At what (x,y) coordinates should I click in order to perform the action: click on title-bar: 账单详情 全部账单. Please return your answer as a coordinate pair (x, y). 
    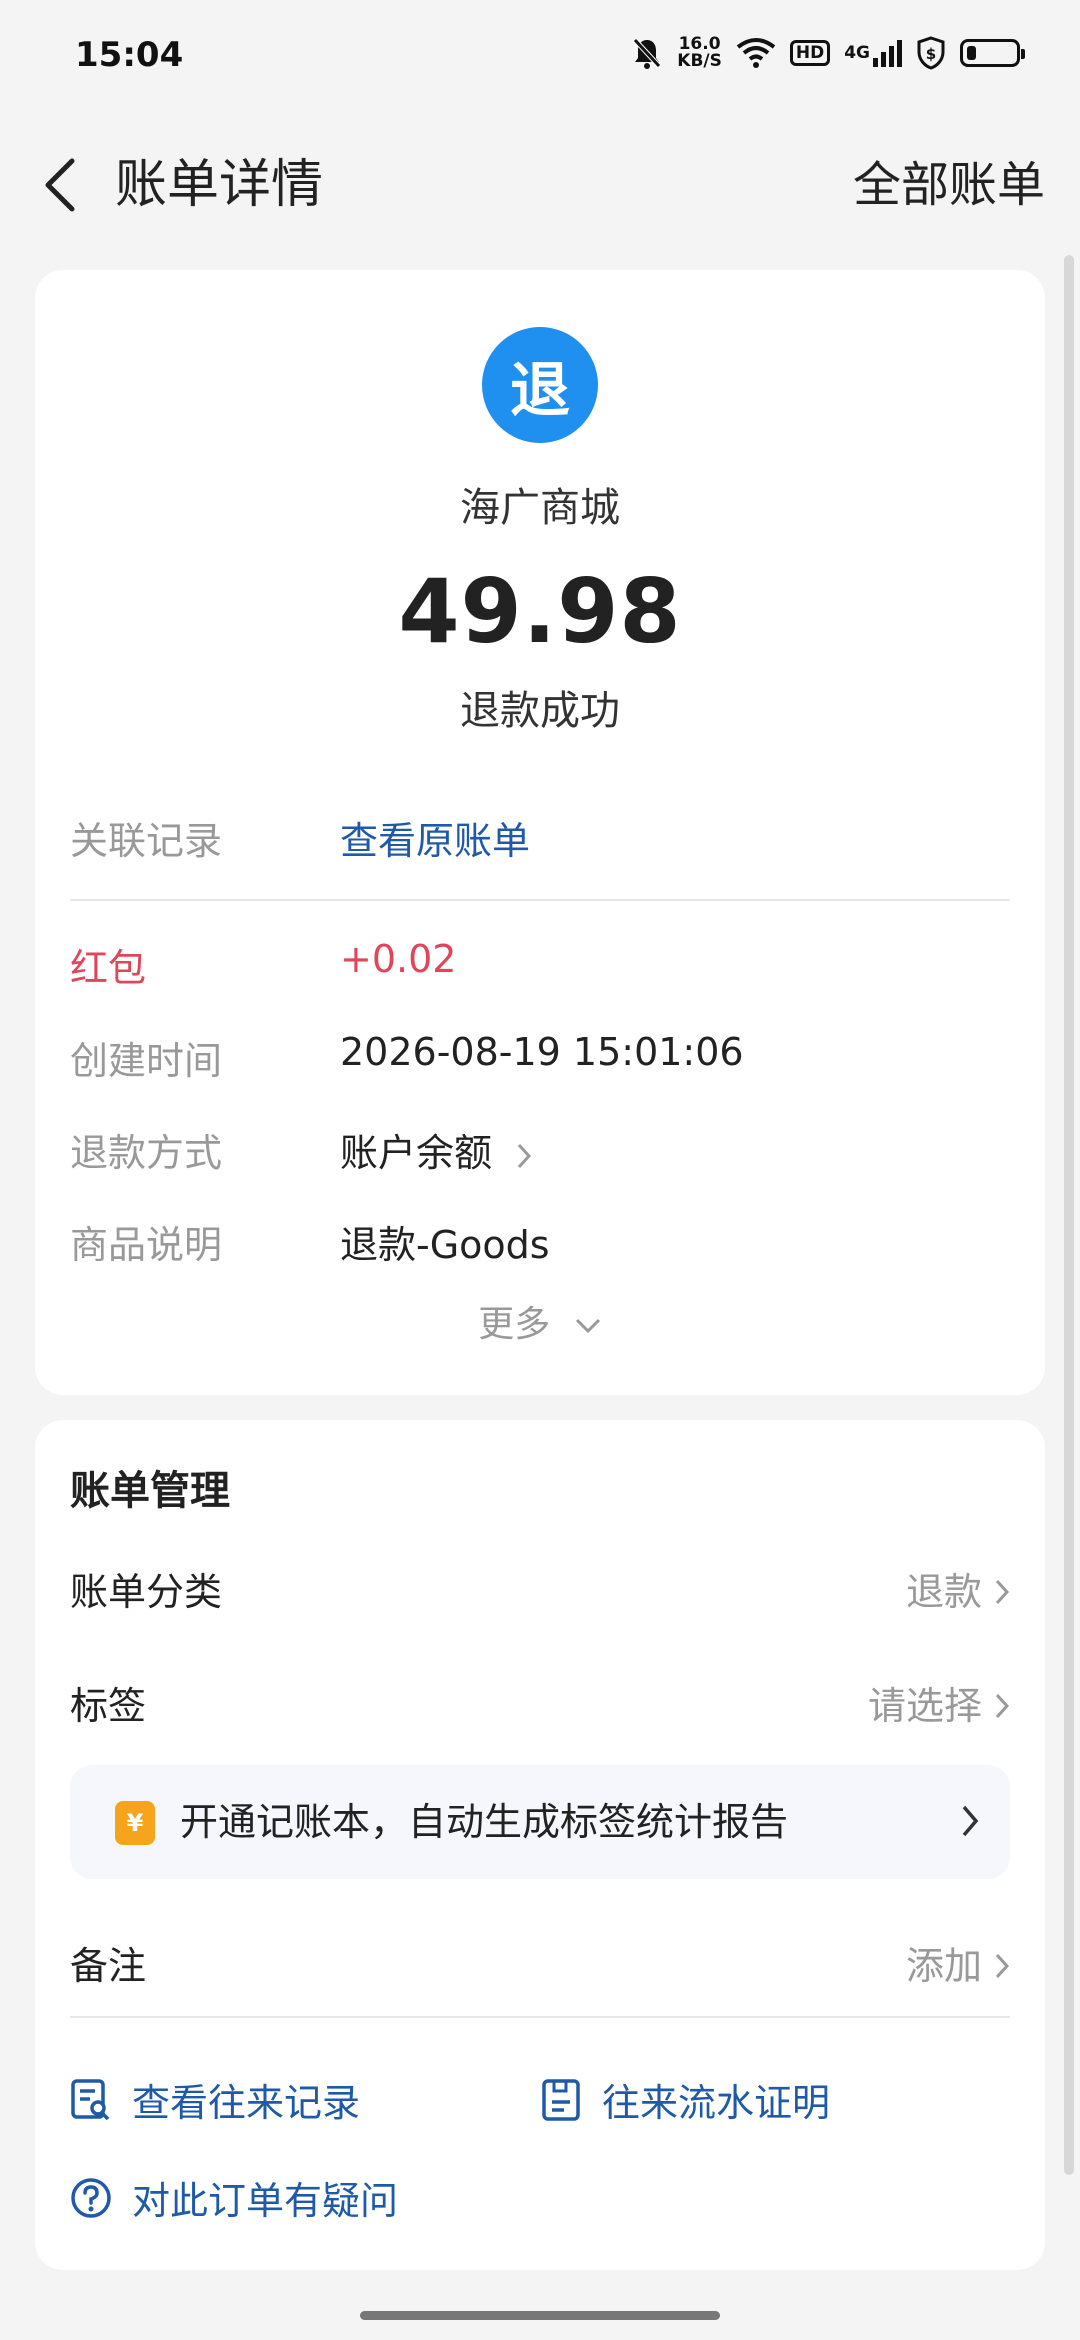
    Looking at the image, I should click on (540, 185).